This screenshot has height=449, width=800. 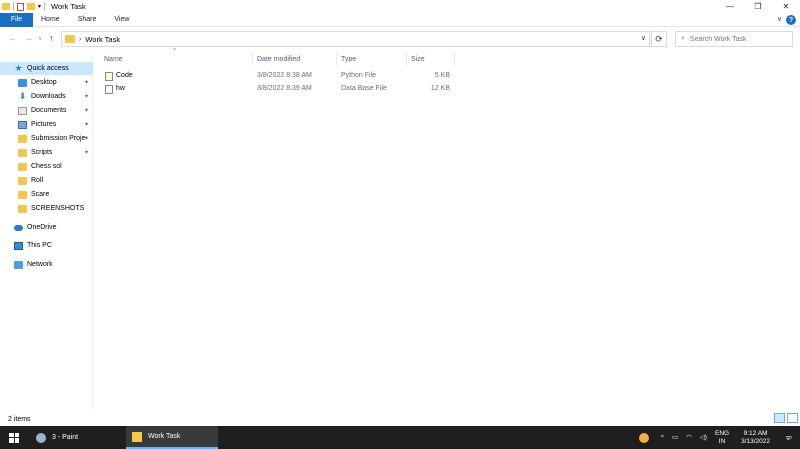 What do you see at coordinates (295, 59) in the screenshot?
I see `column-header-date: Date modified` at bounding box center [295, 59].